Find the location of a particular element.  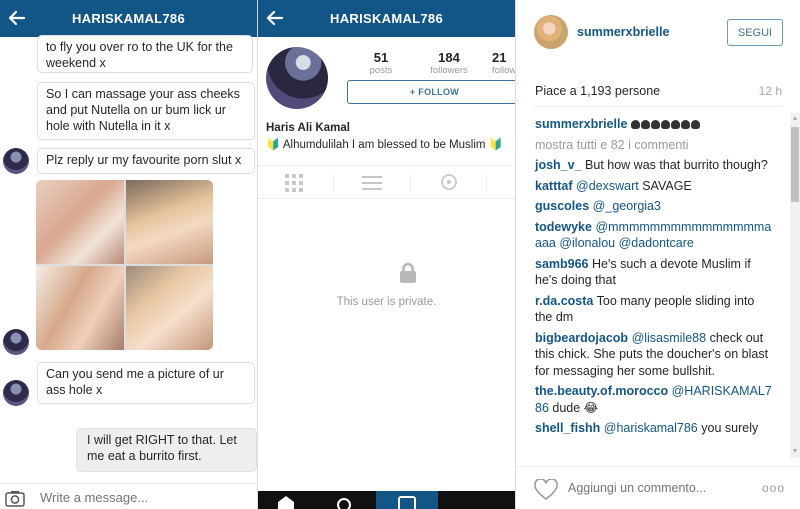

home-icon is located at coordinates (286, 502).